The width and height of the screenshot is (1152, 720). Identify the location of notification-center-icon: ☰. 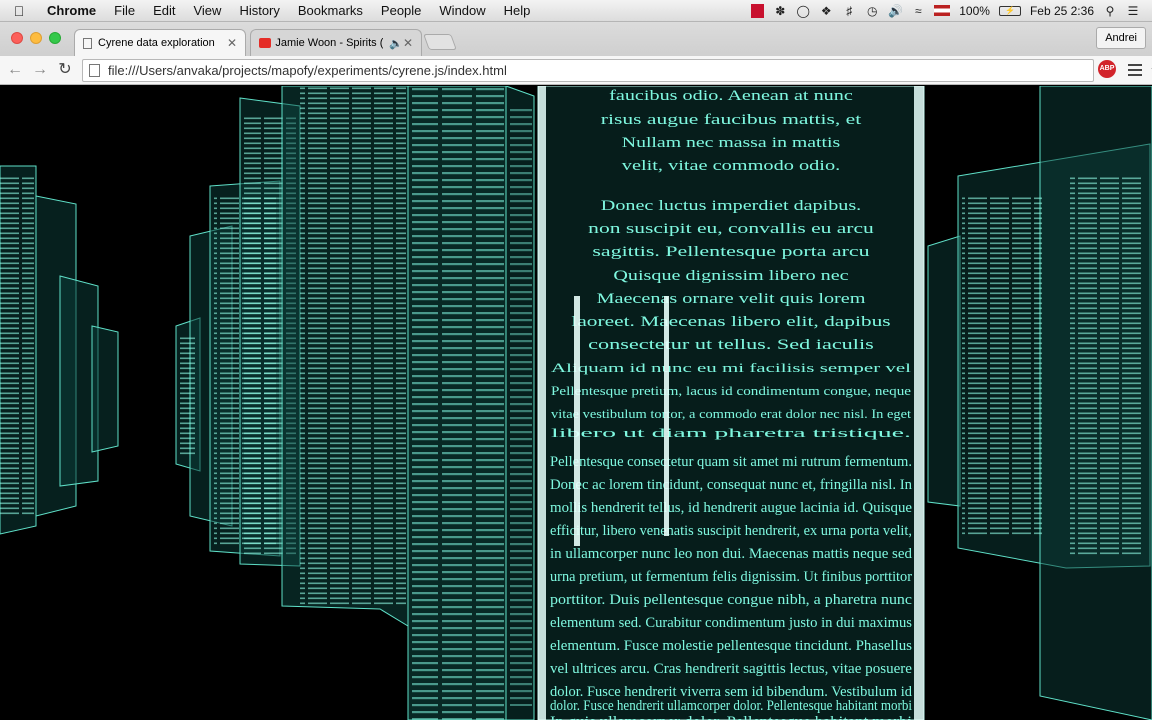
(1133, 11).